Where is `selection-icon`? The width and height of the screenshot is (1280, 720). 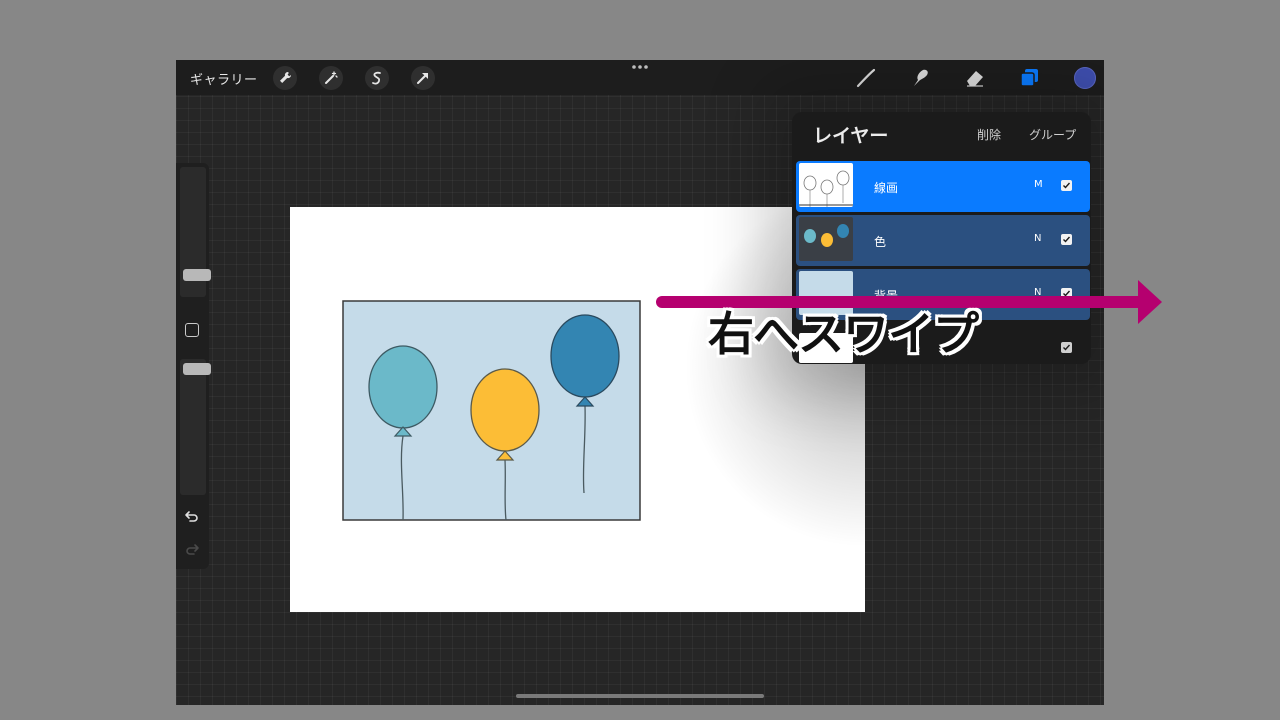 selection-icon is located at coordinates (377, 78).